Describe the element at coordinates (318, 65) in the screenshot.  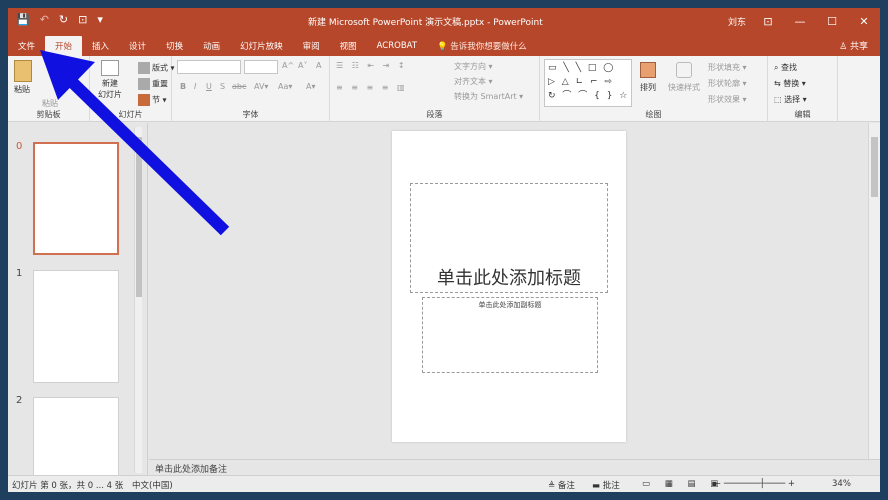
I see `clear-formatting-button: A` at that location.